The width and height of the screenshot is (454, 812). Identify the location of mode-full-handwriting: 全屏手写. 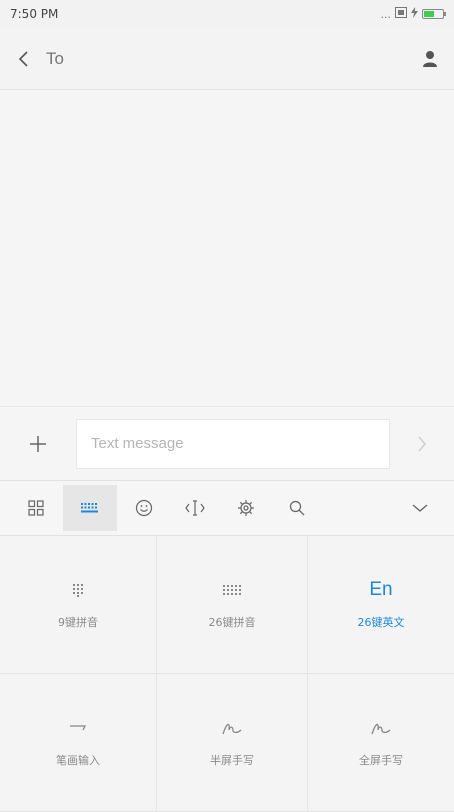
(381, 743).